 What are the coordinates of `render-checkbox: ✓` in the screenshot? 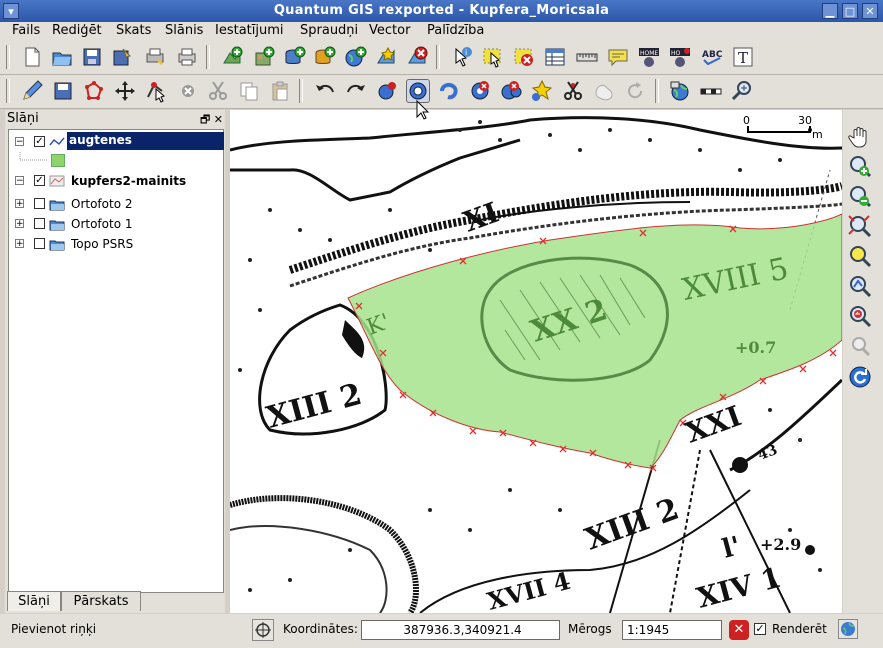 It's located at (760, 629).